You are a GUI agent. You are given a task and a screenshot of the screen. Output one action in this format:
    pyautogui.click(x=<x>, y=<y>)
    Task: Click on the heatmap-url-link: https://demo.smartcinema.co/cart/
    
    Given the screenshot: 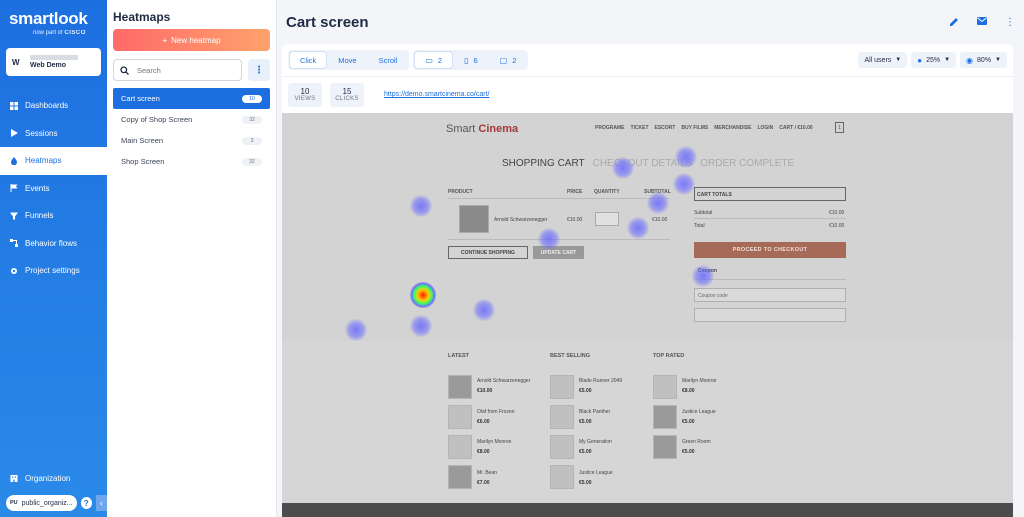 What is the action you would take?
    pyautogui.click(x=436, y=94)
    